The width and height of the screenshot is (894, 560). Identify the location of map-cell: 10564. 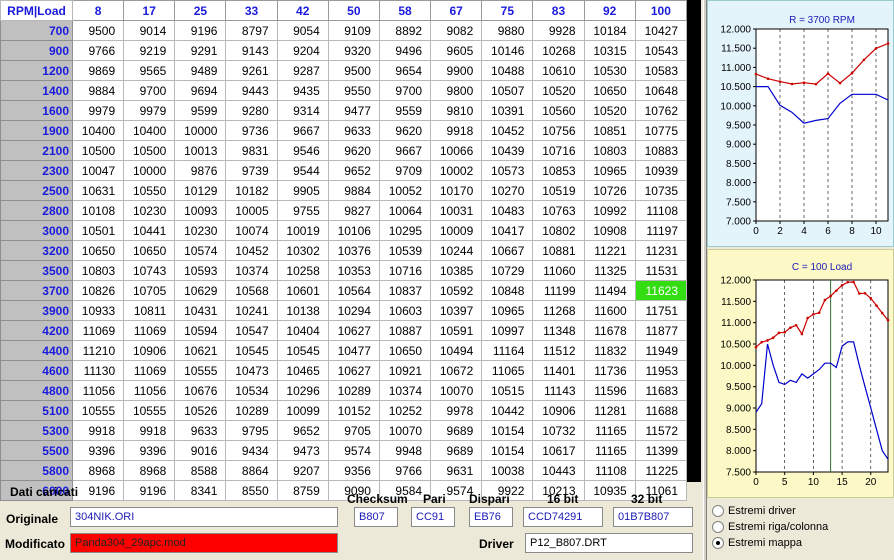
(353, 290).